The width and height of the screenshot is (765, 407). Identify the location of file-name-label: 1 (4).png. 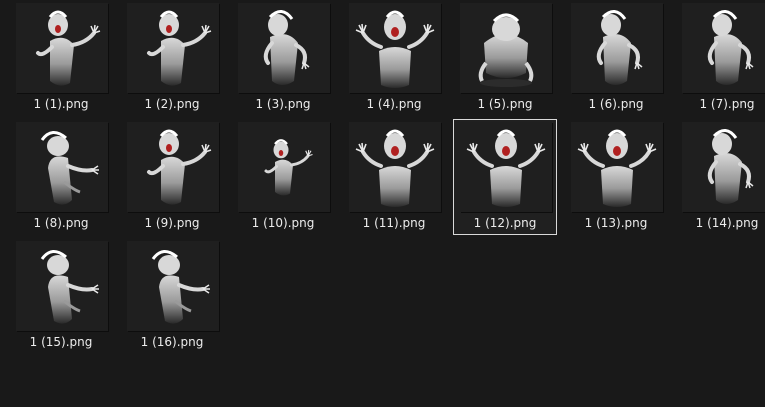
(394, 104).